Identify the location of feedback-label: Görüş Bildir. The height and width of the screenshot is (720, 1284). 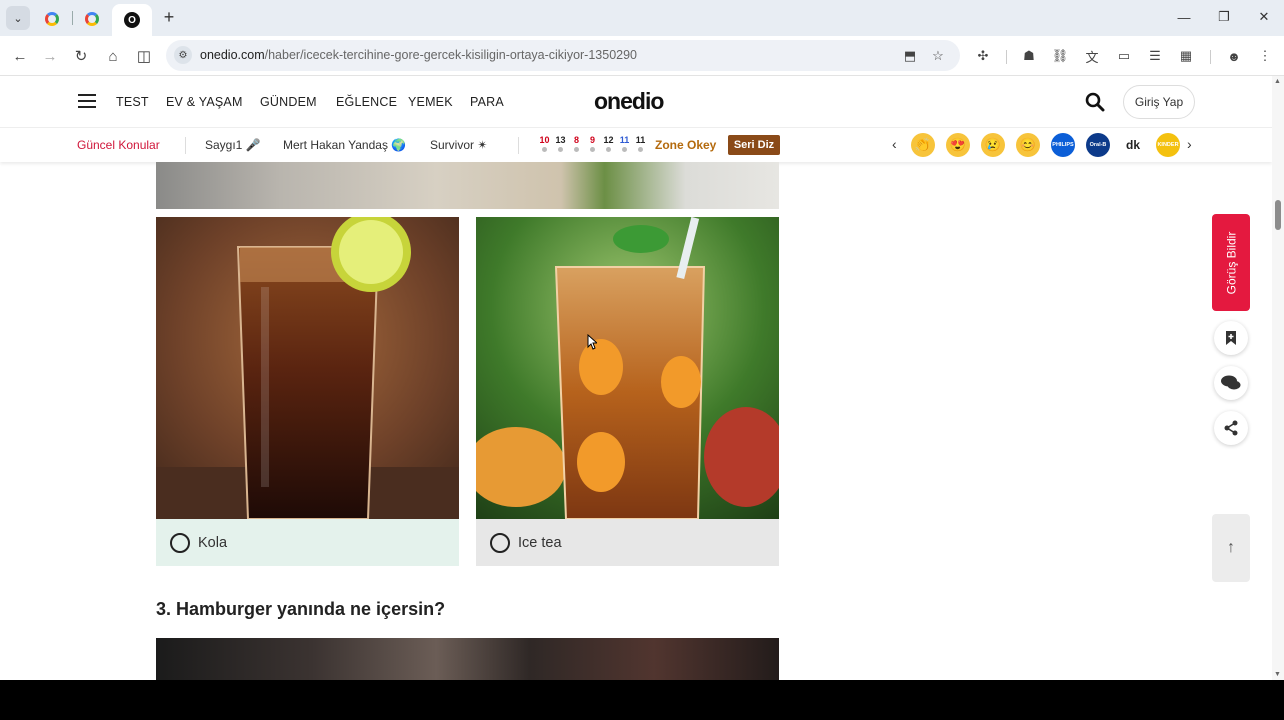
(1231, 262).